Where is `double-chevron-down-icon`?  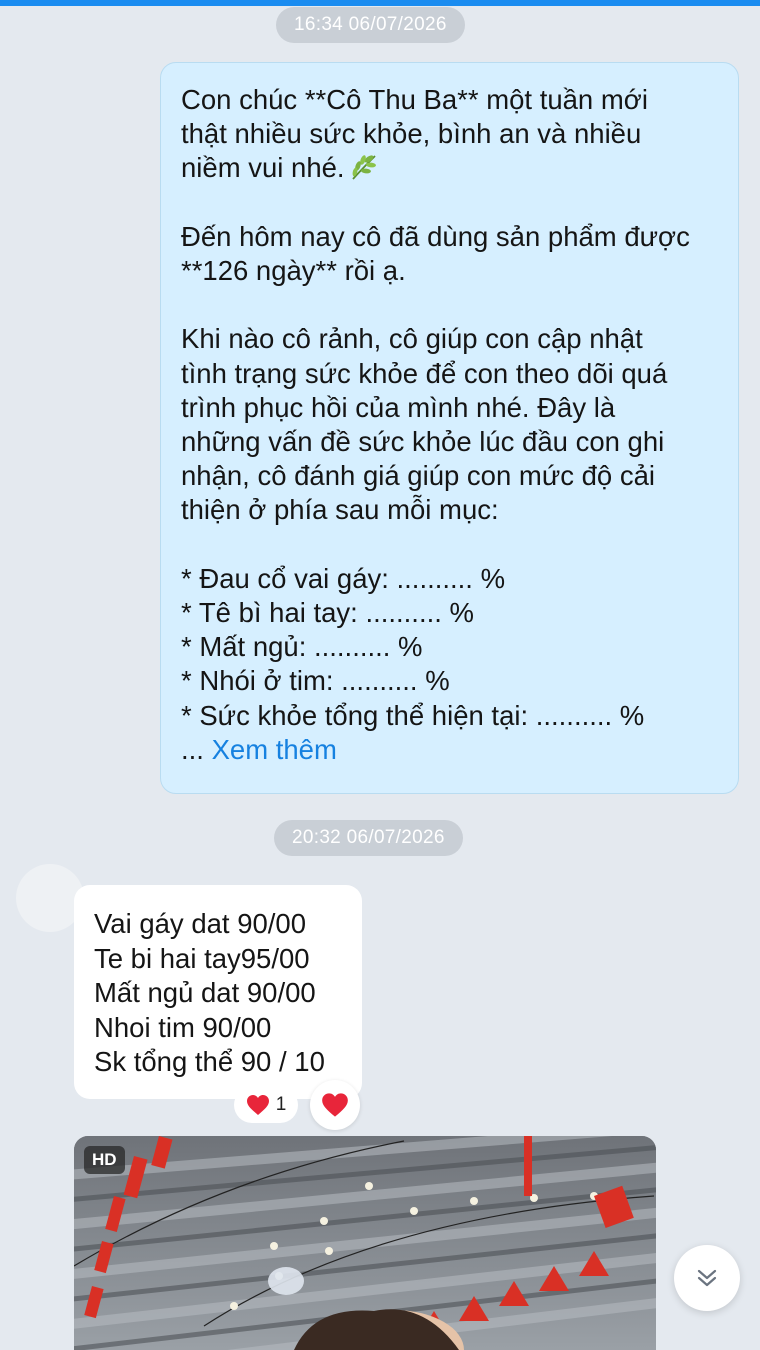 double-chevron-down-icon is located at coordinates (707, 1278).